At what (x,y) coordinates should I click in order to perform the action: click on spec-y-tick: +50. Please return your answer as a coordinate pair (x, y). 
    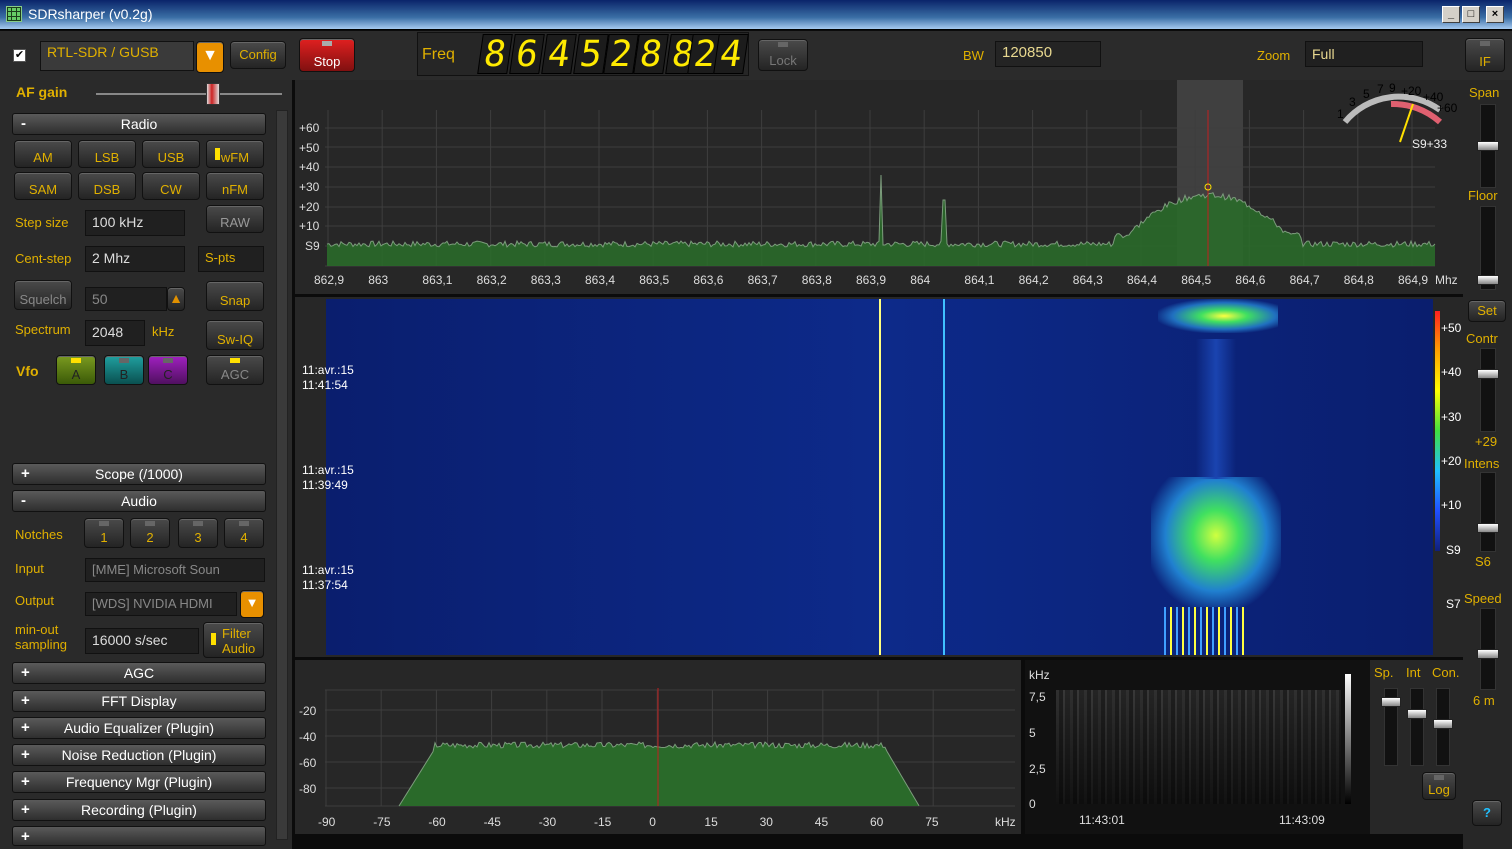
    Looking at the image, I should click on (309, 148).